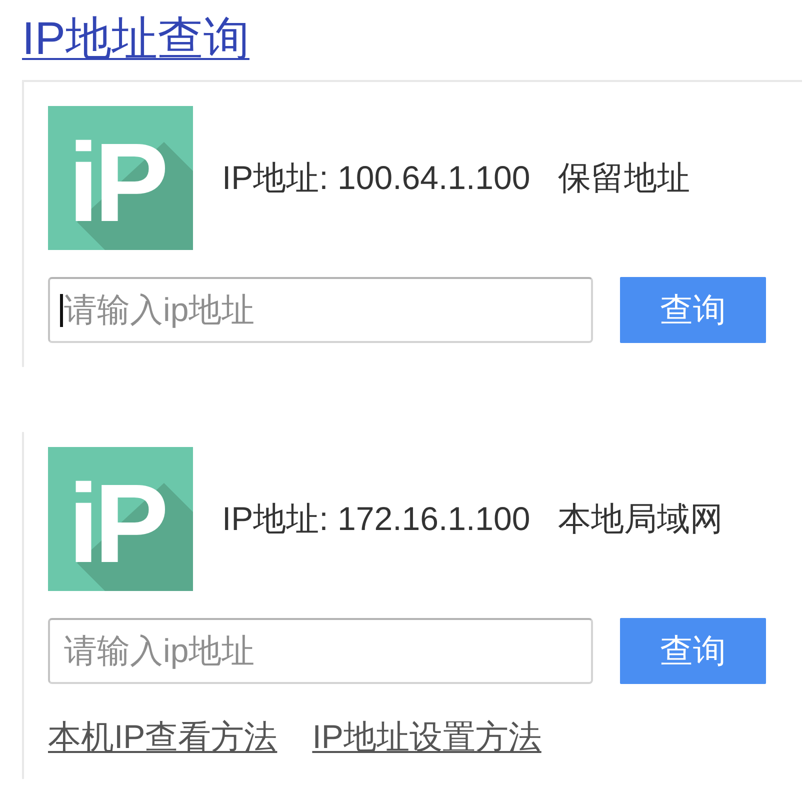 Image resolution: width=812 pixels, height=800 pixels. What do you see at coordinates (624, 178) in the screenshot?
I see `address-type-text: 保留地址` at bounding box center [624, 178].